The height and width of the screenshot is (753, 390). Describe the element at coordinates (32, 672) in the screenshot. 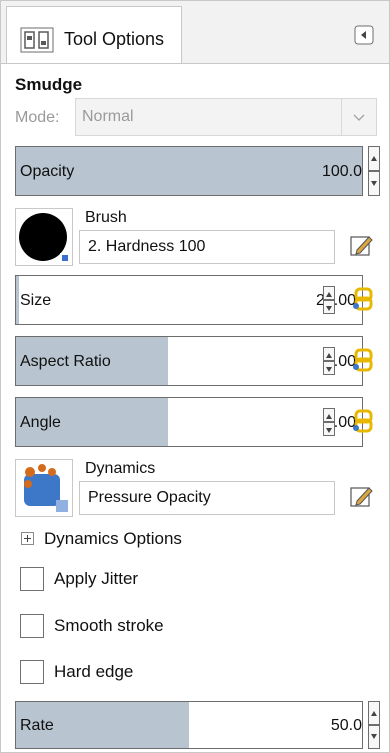

I see `hard-edge-checkbox` at that location.